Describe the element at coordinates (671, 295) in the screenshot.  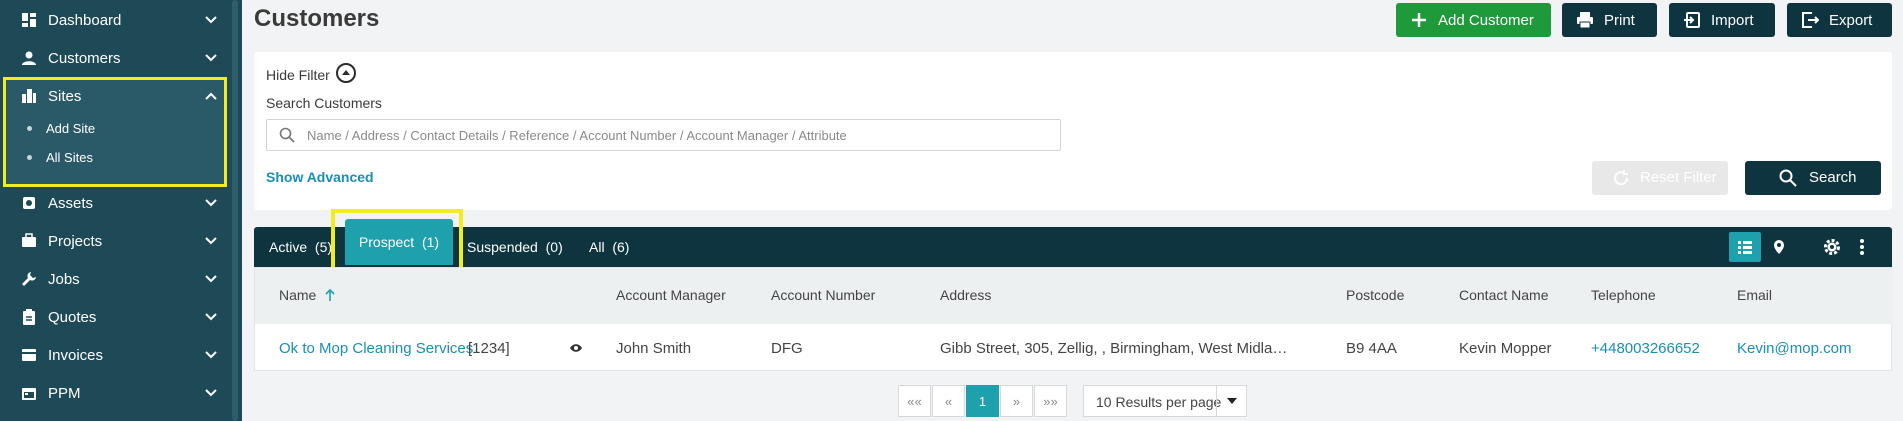
I see `column-header-account-manager: Account Manager` at that location.